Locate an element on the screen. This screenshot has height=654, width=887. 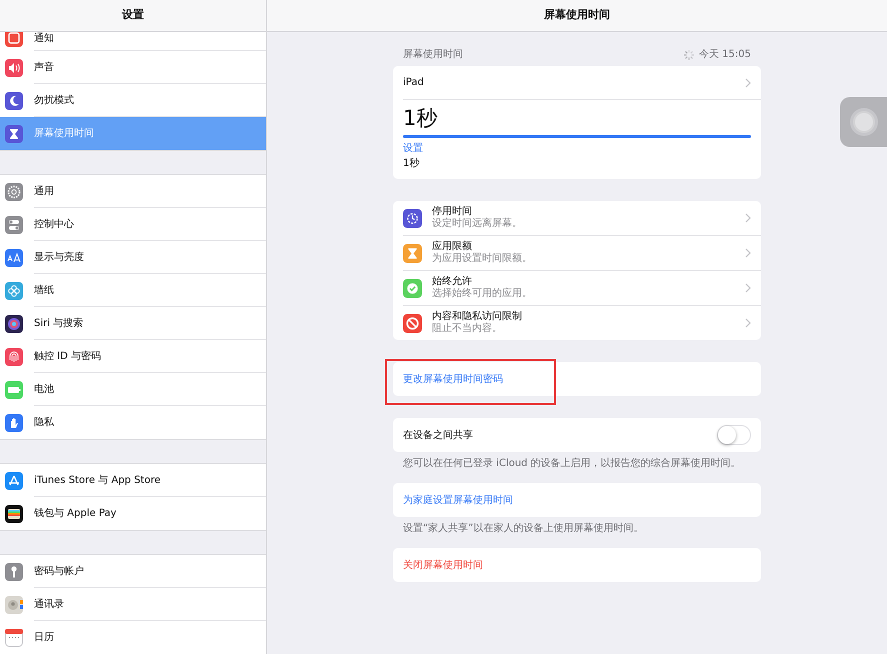
prohibited-icon is located at coordinates (412, 323).